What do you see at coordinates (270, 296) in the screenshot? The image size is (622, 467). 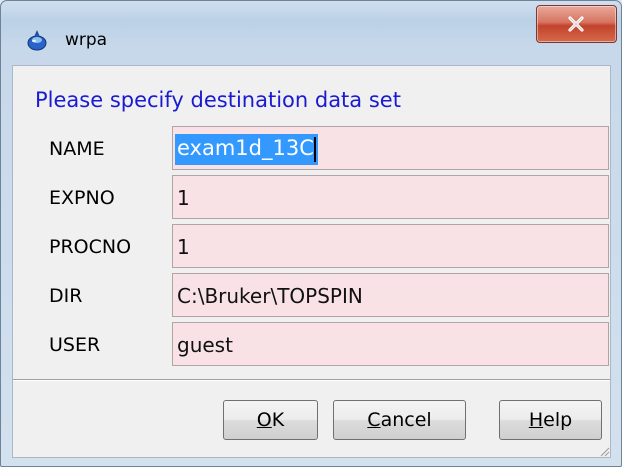 I see `dir-value: C:\Bruker\TOPSPIN` at bounding box center [270, 296].